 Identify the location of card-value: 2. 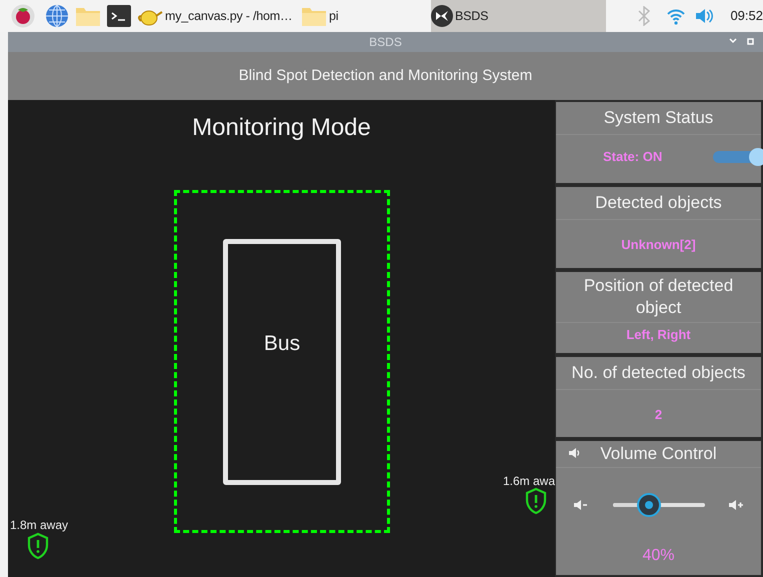
(658, 415).